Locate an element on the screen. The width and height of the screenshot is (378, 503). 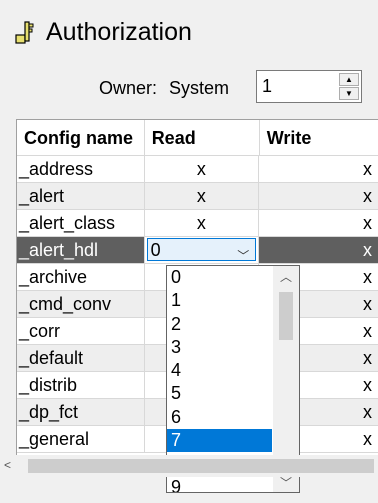
spin-down-button: ▼ is located at coordinates (349, 93).